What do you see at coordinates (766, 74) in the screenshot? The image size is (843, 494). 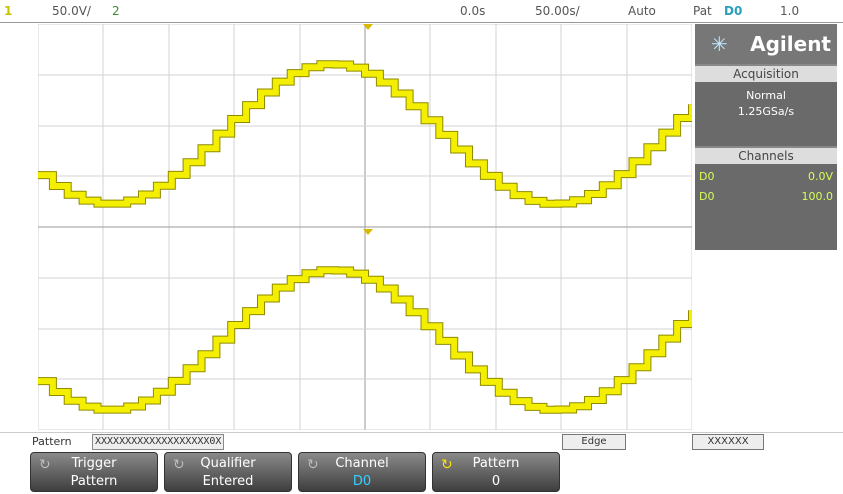 I see `acquisition-header: Acquisition` at bounding box center [766, 74].